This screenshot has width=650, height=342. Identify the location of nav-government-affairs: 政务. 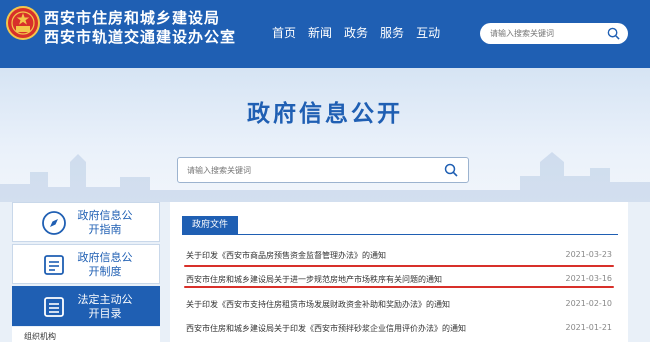
(356, 33).